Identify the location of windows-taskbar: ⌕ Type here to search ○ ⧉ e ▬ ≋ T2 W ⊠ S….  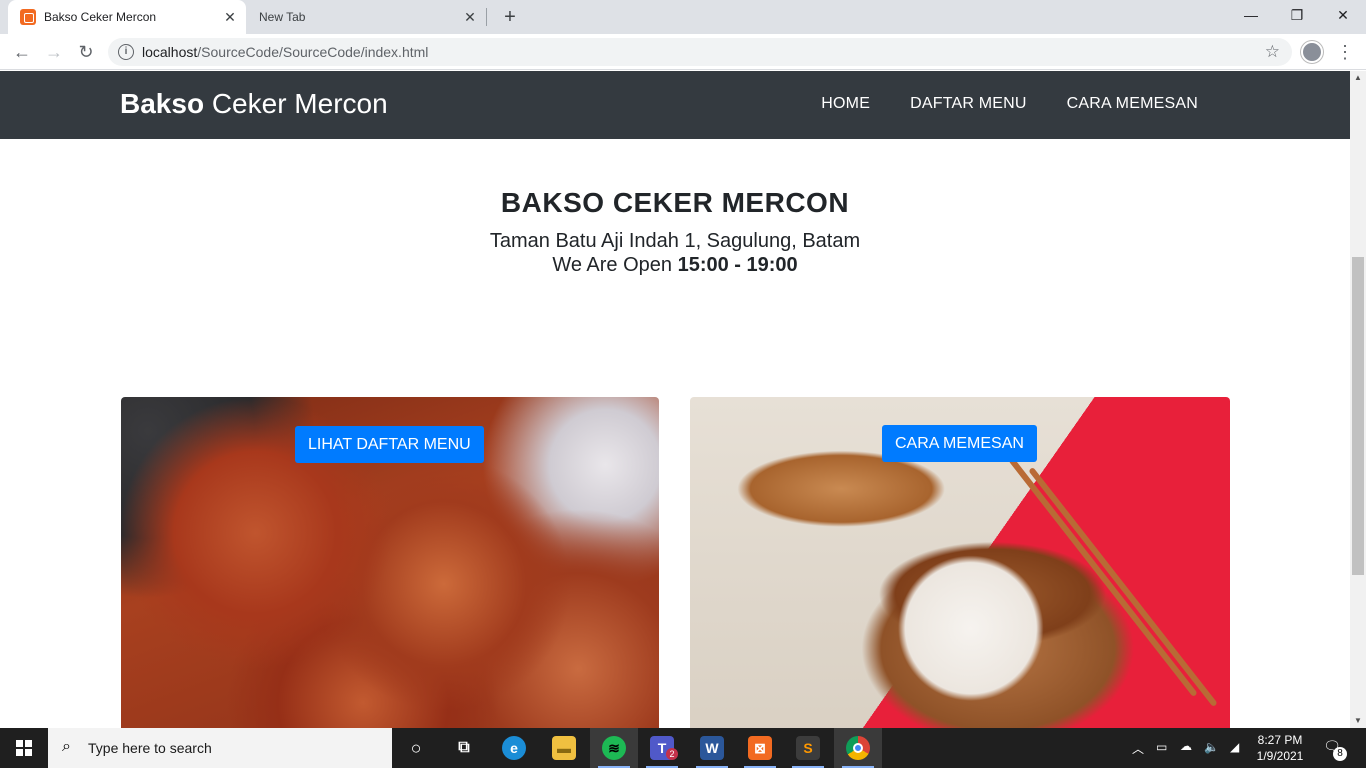
(683, 748).